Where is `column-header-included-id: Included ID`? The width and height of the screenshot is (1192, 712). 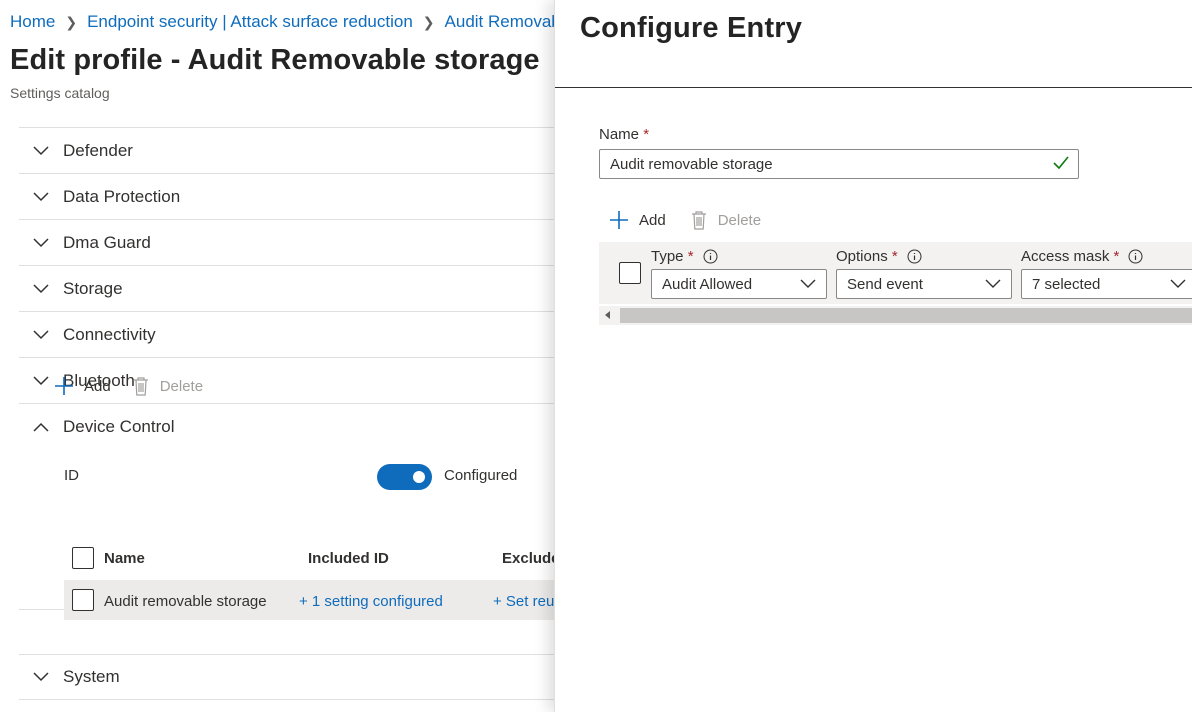
column-header-included-id: Included ID is located at coordinates (348, 558).